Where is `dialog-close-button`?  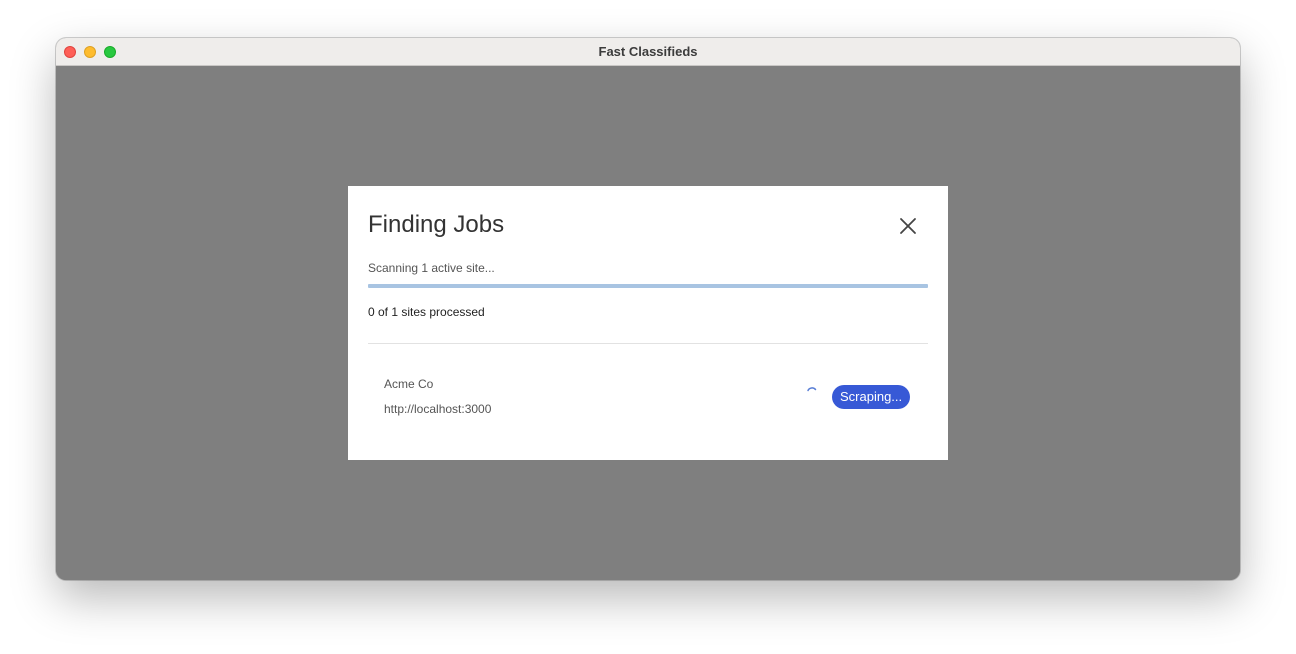
dialog-close-button is located at coordinates (908, 226).